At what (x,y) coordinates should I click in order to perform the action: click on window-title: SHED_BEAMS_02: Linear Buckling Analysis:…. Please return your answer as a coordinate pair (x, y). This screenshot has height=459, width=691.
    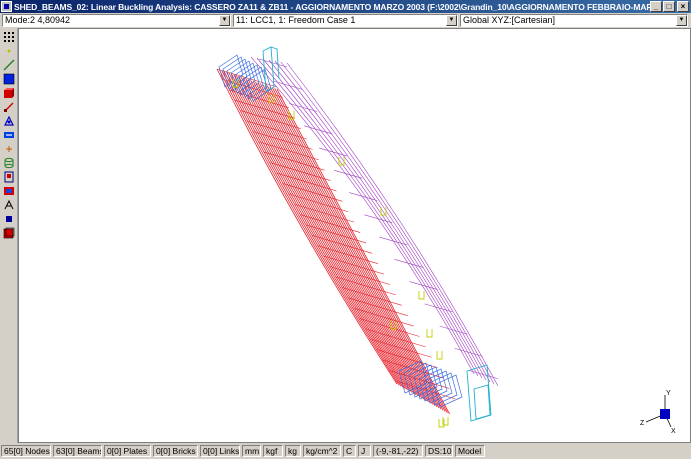
    Looking at the image, I should click on (334, 6).